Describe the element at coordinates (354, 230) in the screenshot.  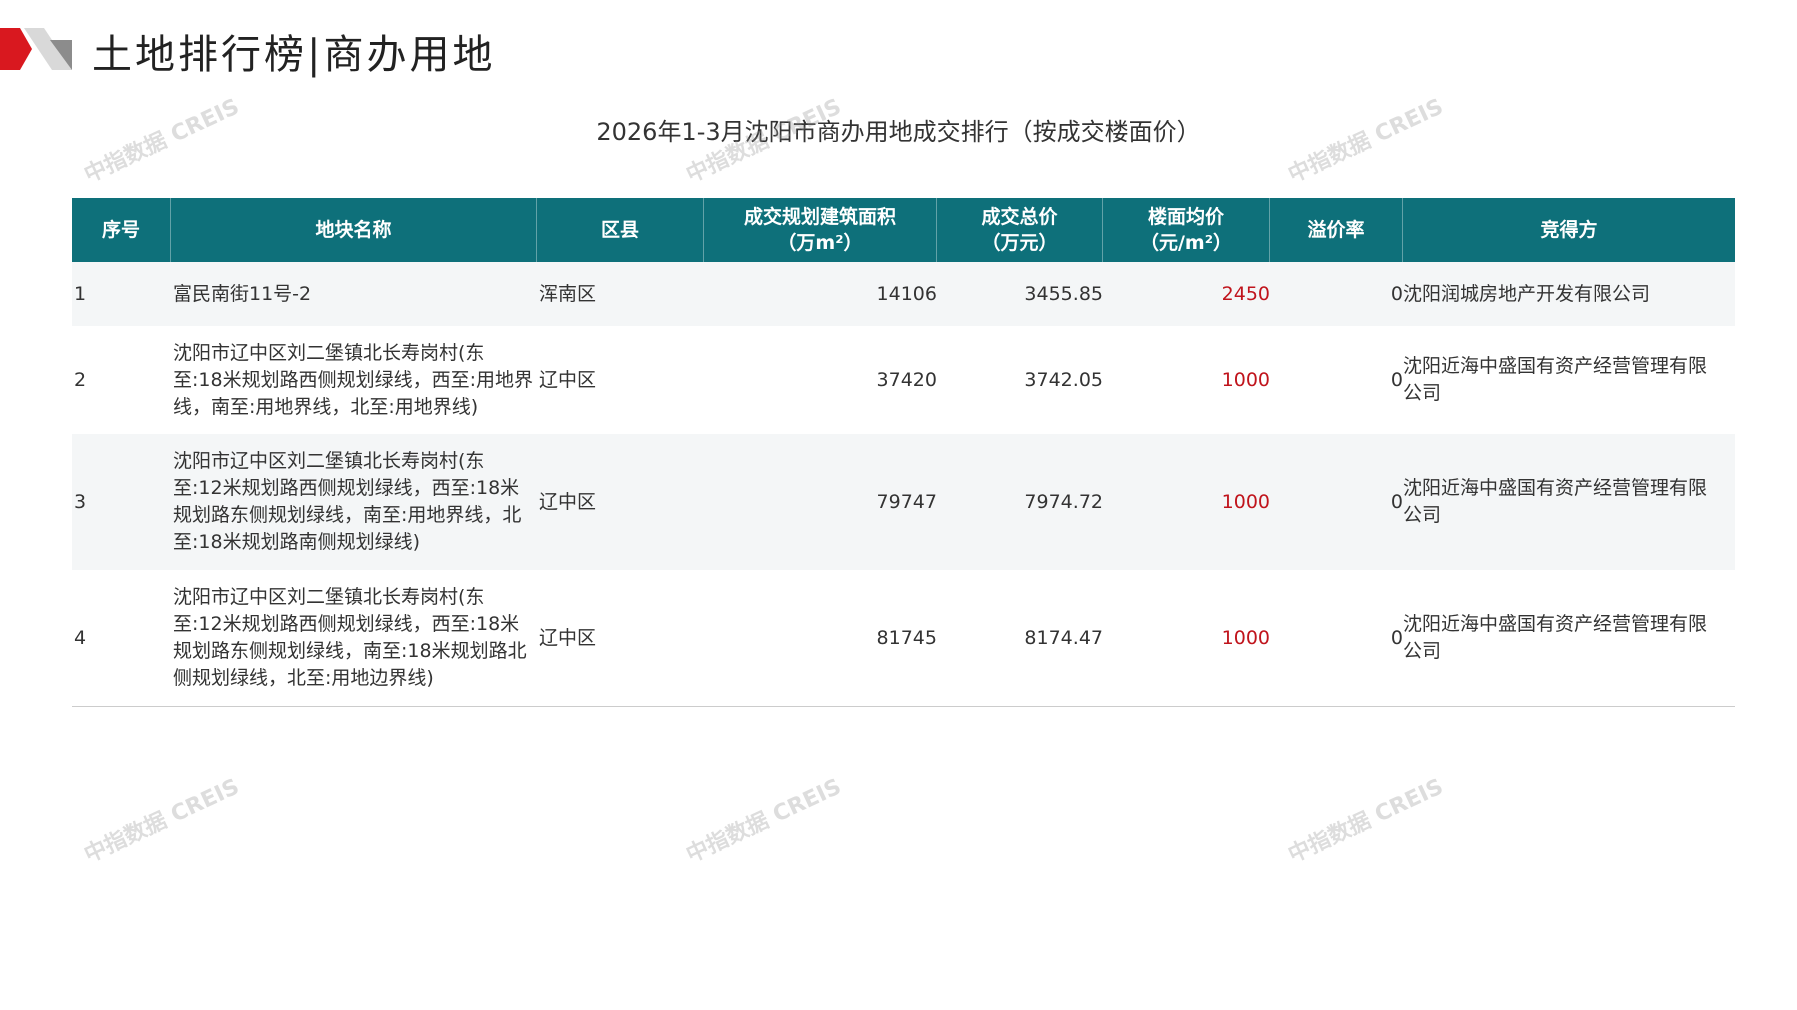
I see `column-header-name: 地块名称` at that location.